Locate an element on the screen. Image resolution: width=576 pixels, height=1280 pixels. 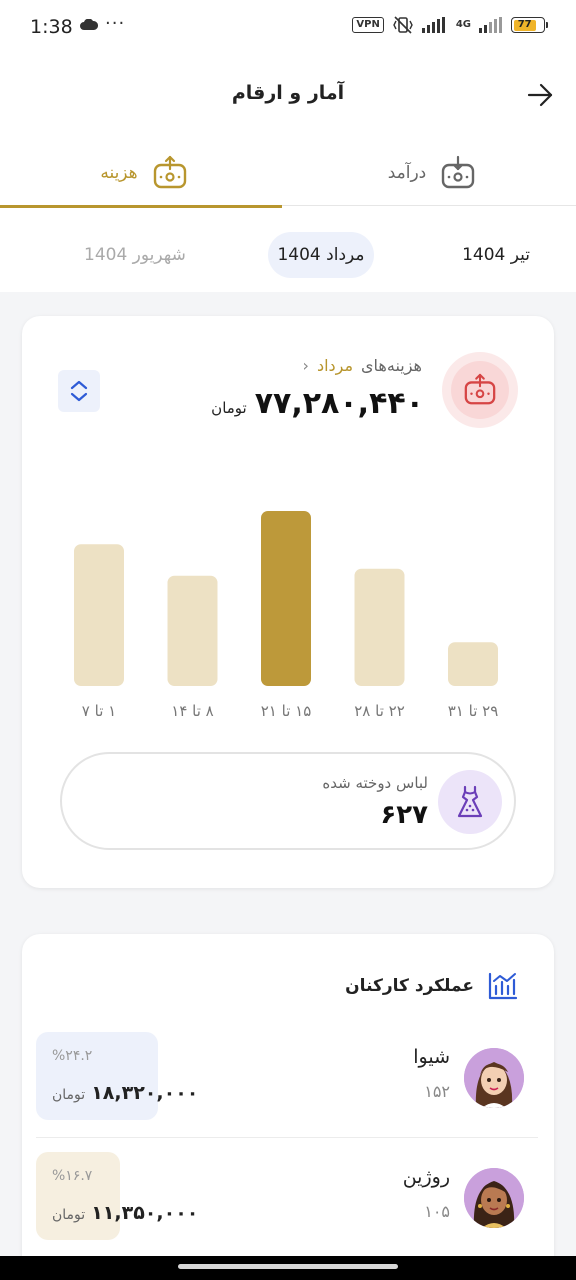
chart-x-label: ۱۵ تا ۲۱ is located at coordinates (286, 711).